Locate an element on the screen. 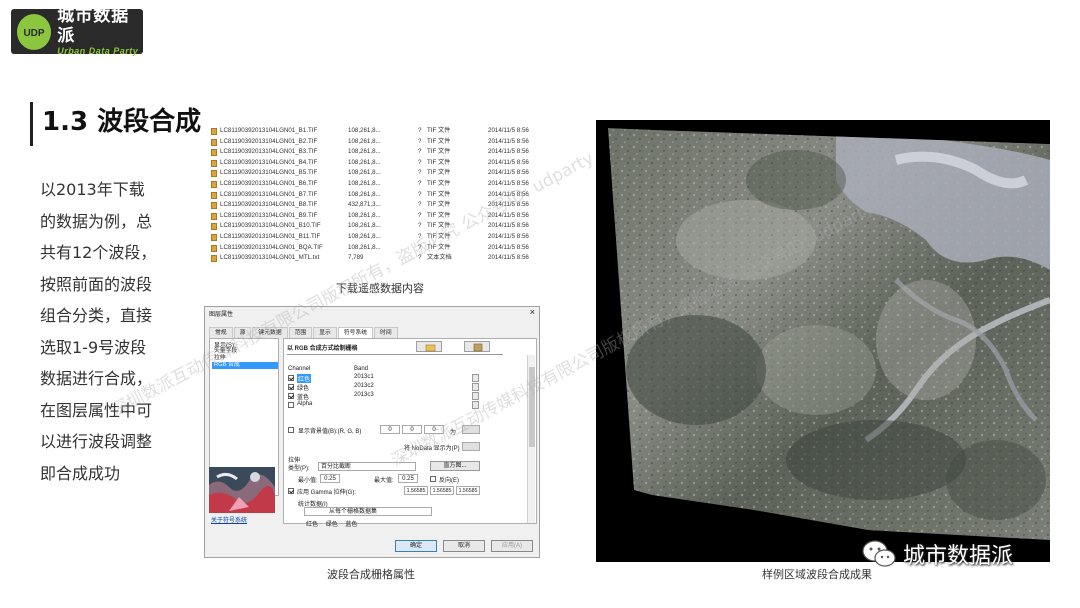 Image resolution: width=1080 pixels, height=608 pixels. scroll-thumb is located at coordinates (532, 407).